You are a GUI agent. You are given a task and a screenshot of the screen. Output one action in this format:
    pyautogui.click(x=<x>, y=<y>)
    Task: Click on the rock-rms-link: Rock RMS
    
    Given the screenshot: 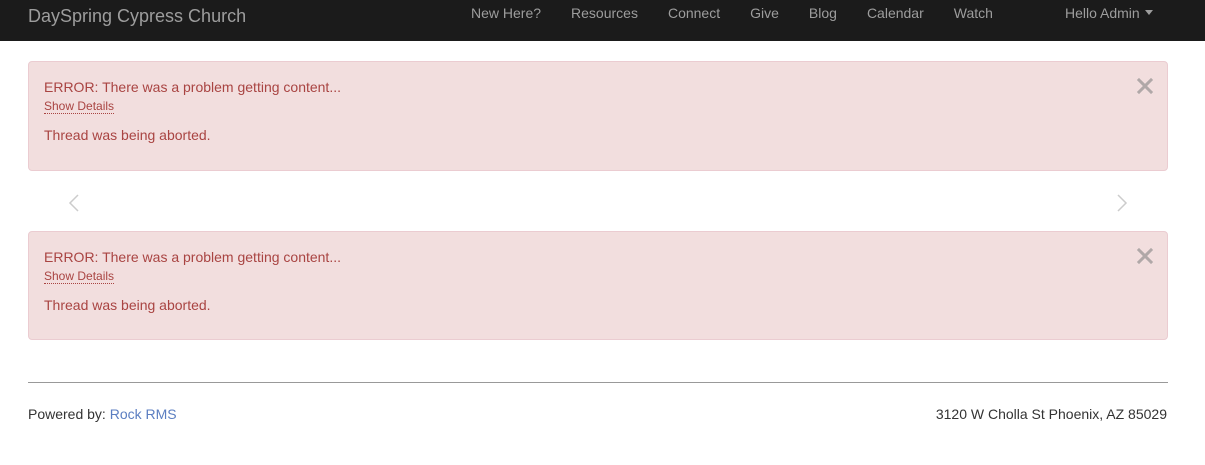 What is the action you would take?
    pyautogui.click(x=143, y=414)
    